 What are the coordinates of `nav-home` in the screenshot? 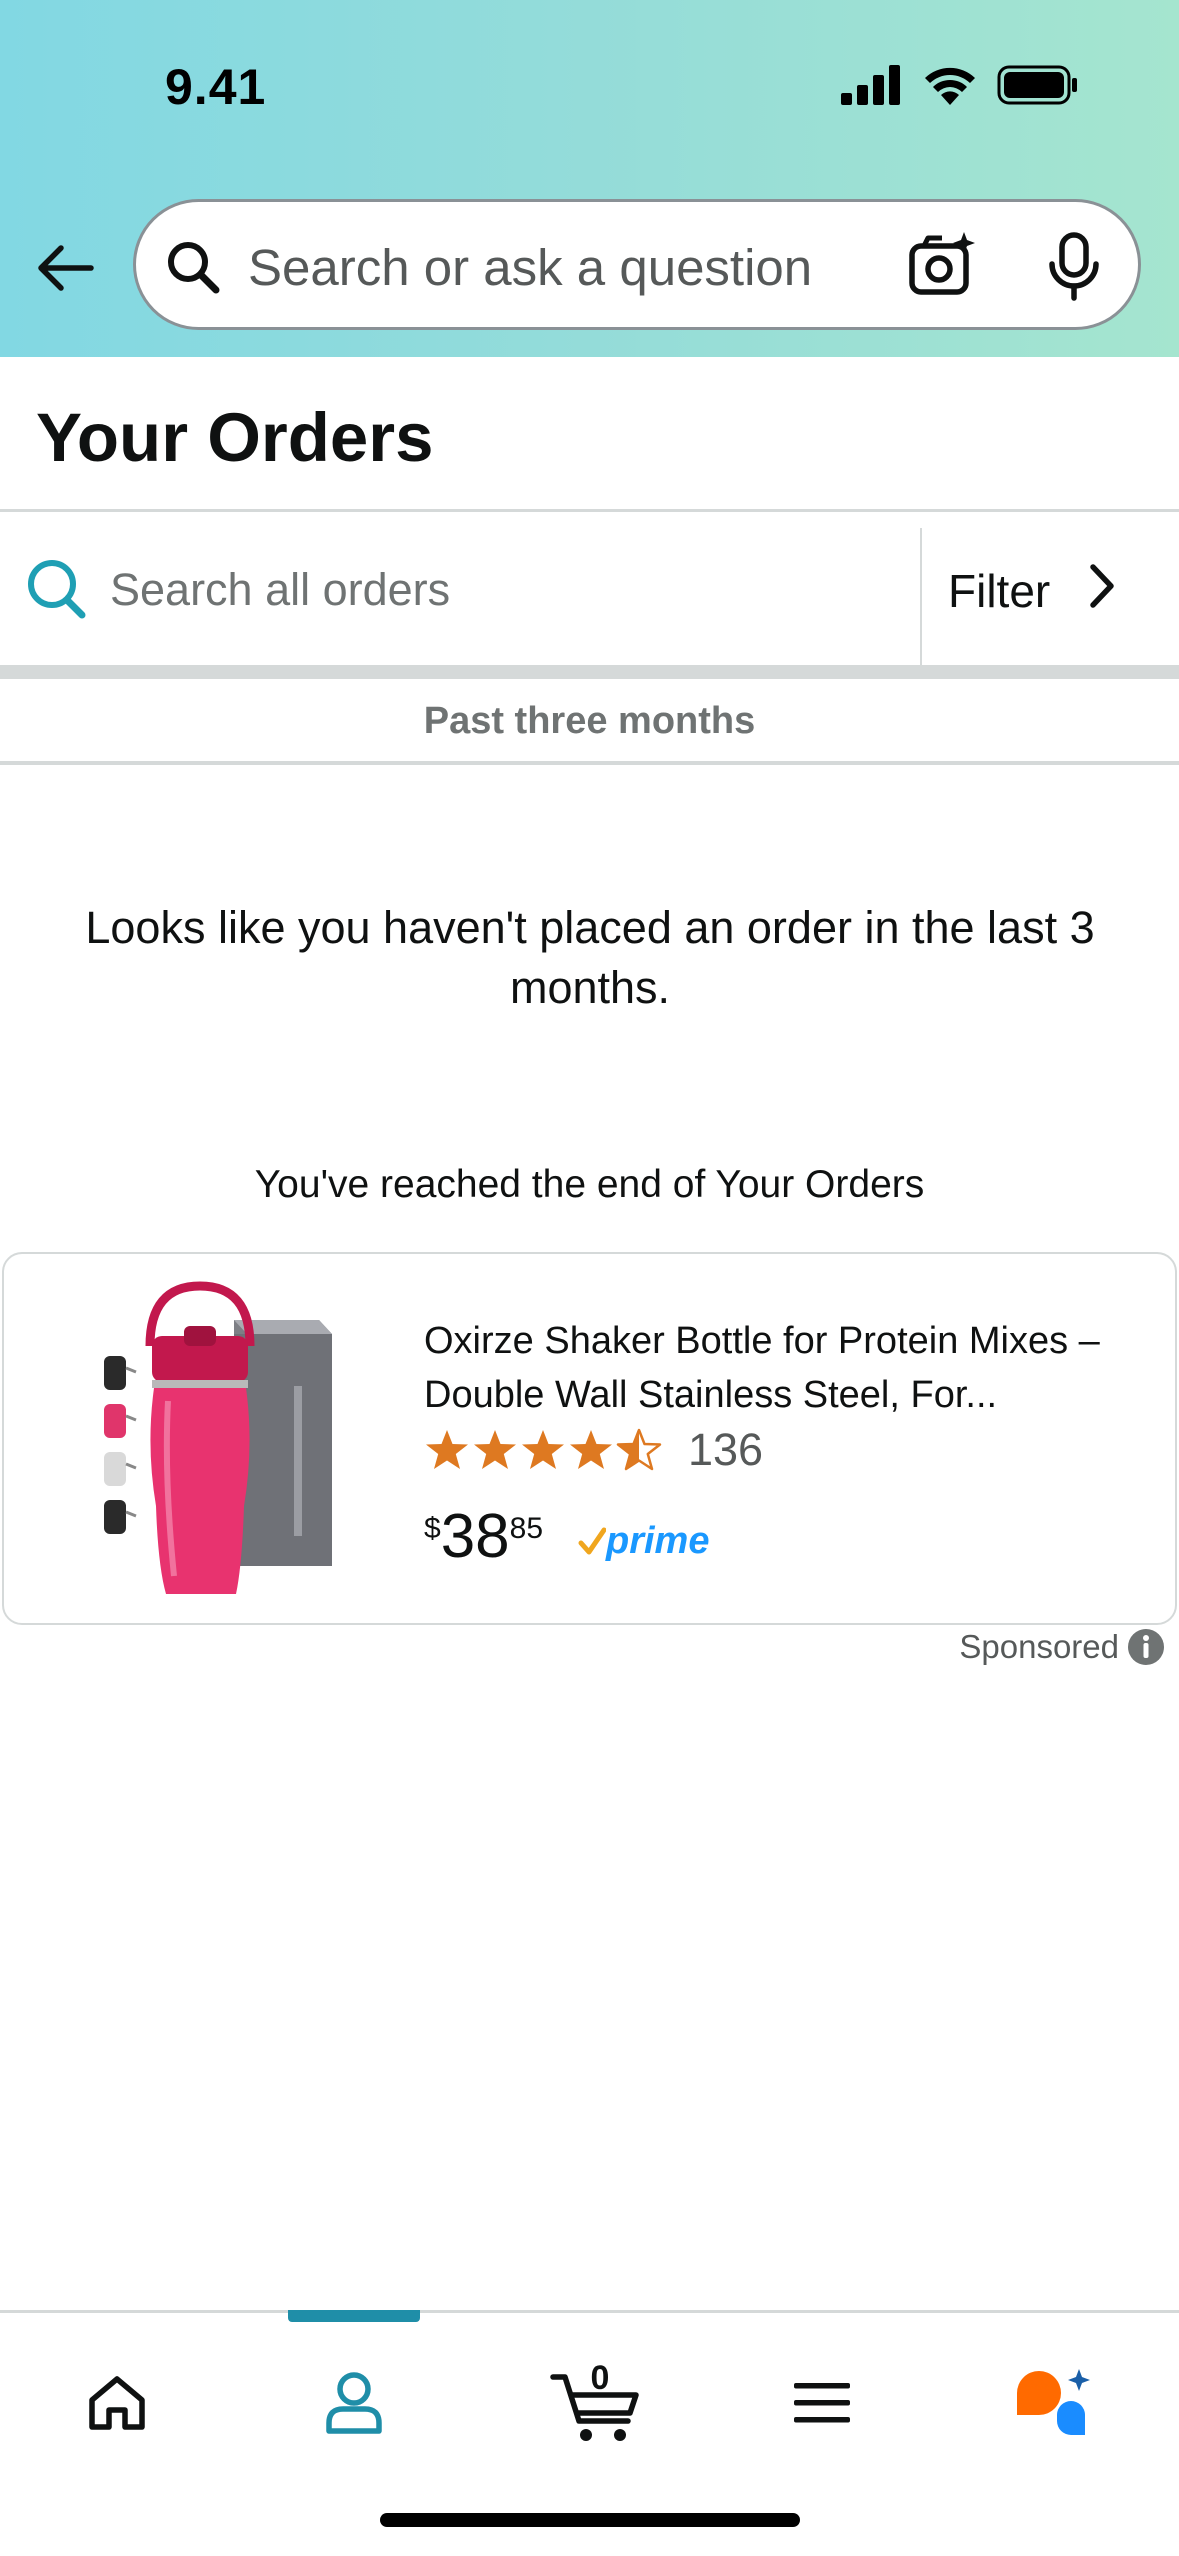 It's located at (117, 2403).